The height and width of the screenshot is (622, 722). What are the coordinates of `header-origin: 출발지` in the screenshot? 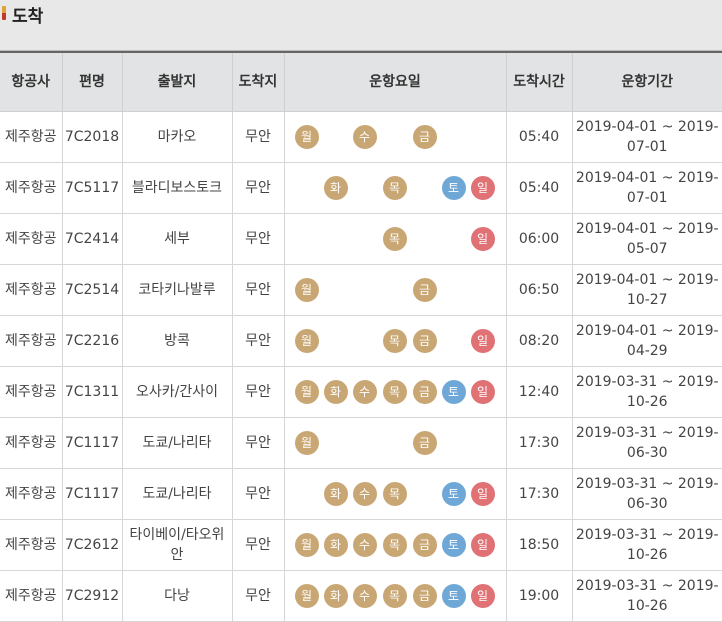 It's located at (176, 81).